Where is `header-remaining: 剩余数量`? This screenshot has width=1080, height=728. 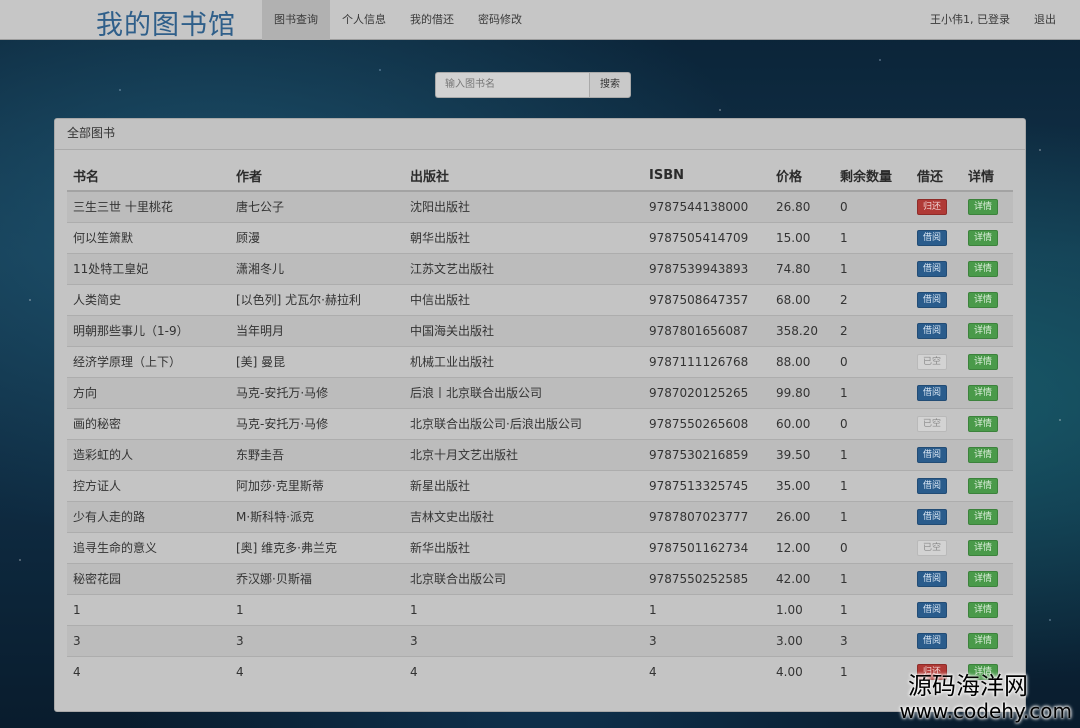
header-remaining: 剩余数量 is located at coordinates (872, 176).